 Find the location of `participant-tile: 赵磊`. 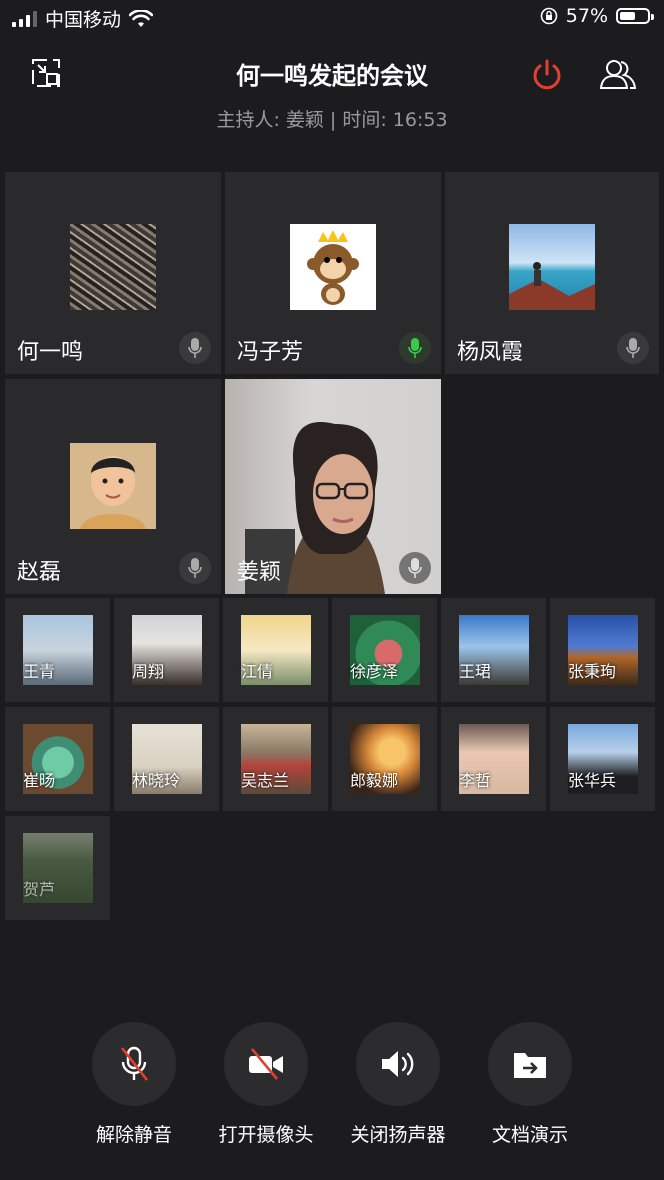

participant-tile: 赵磊 is located at coordinates (113, 486).